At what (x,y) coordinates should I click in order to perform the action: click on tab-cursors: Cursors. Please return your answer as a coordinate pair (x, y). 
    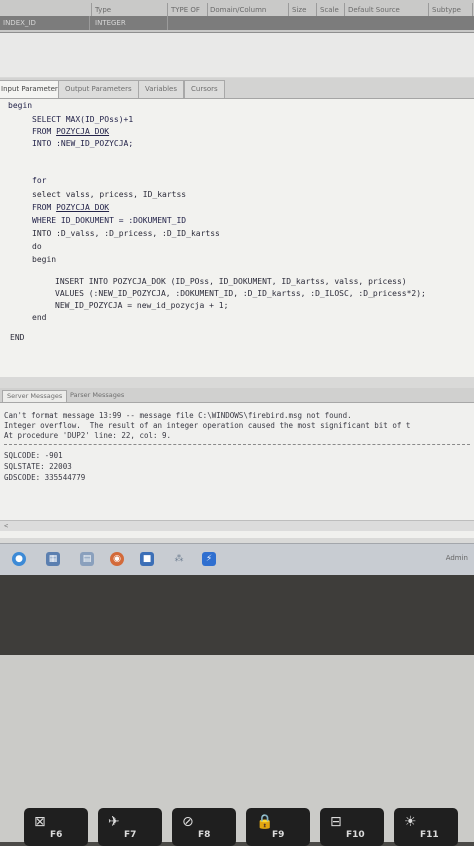
    Looking at the image, I should click on (204, 89).